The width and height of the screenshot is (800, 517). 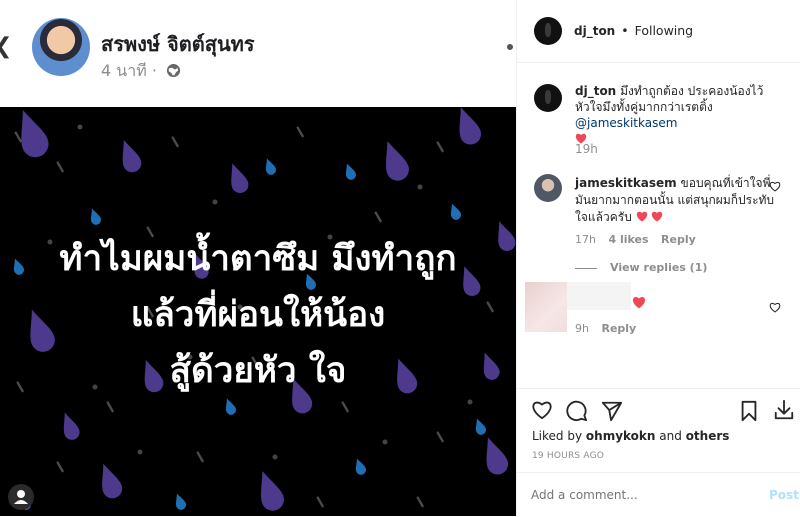 I want to click on liked-by-others: others, so click(x=708, y=436).